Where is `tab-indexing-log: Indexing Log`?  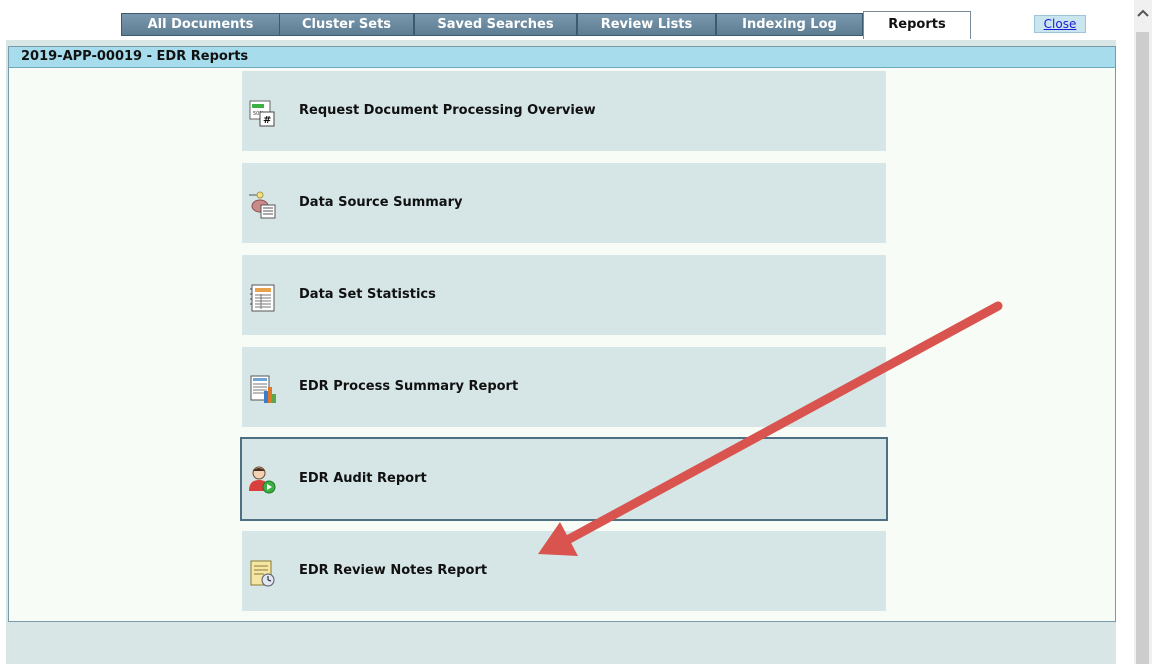 tab-indexing-log: Indexing Log is located at coordinates (789, 24).